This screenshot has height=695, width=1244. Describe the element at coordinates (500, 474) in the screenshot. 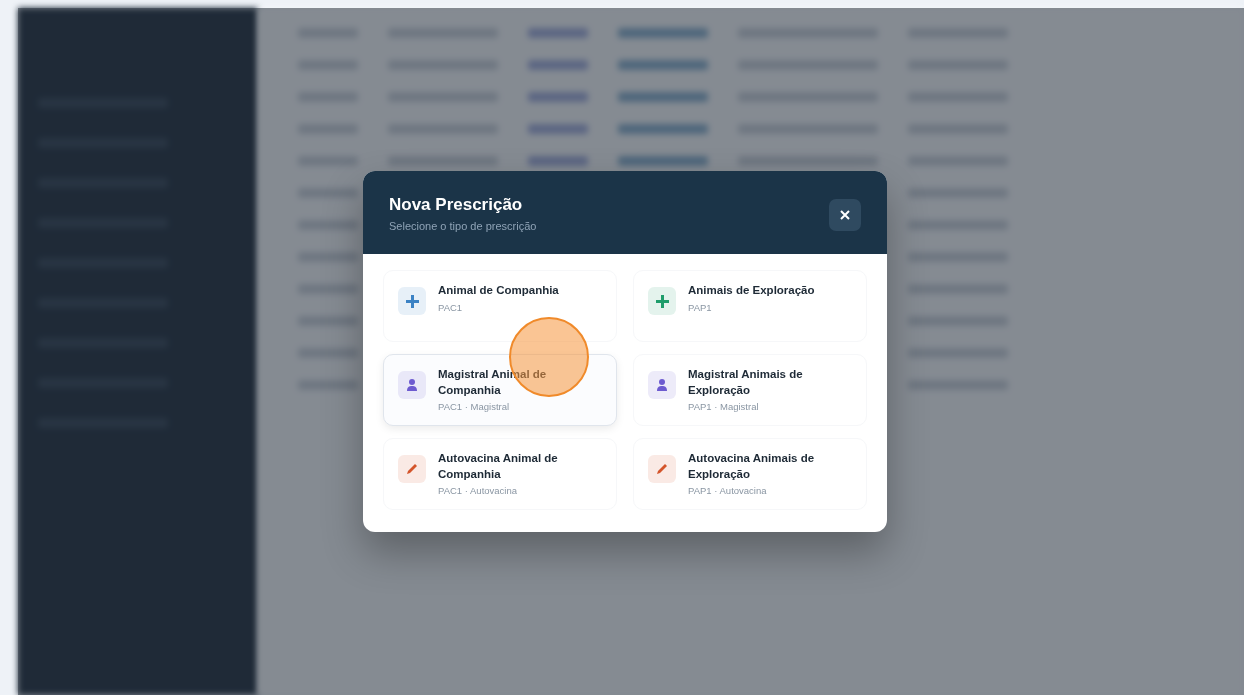

I see `prescription-type-option: Autovacina Animal de Companhia PAC1 · Autovacina` at that location.